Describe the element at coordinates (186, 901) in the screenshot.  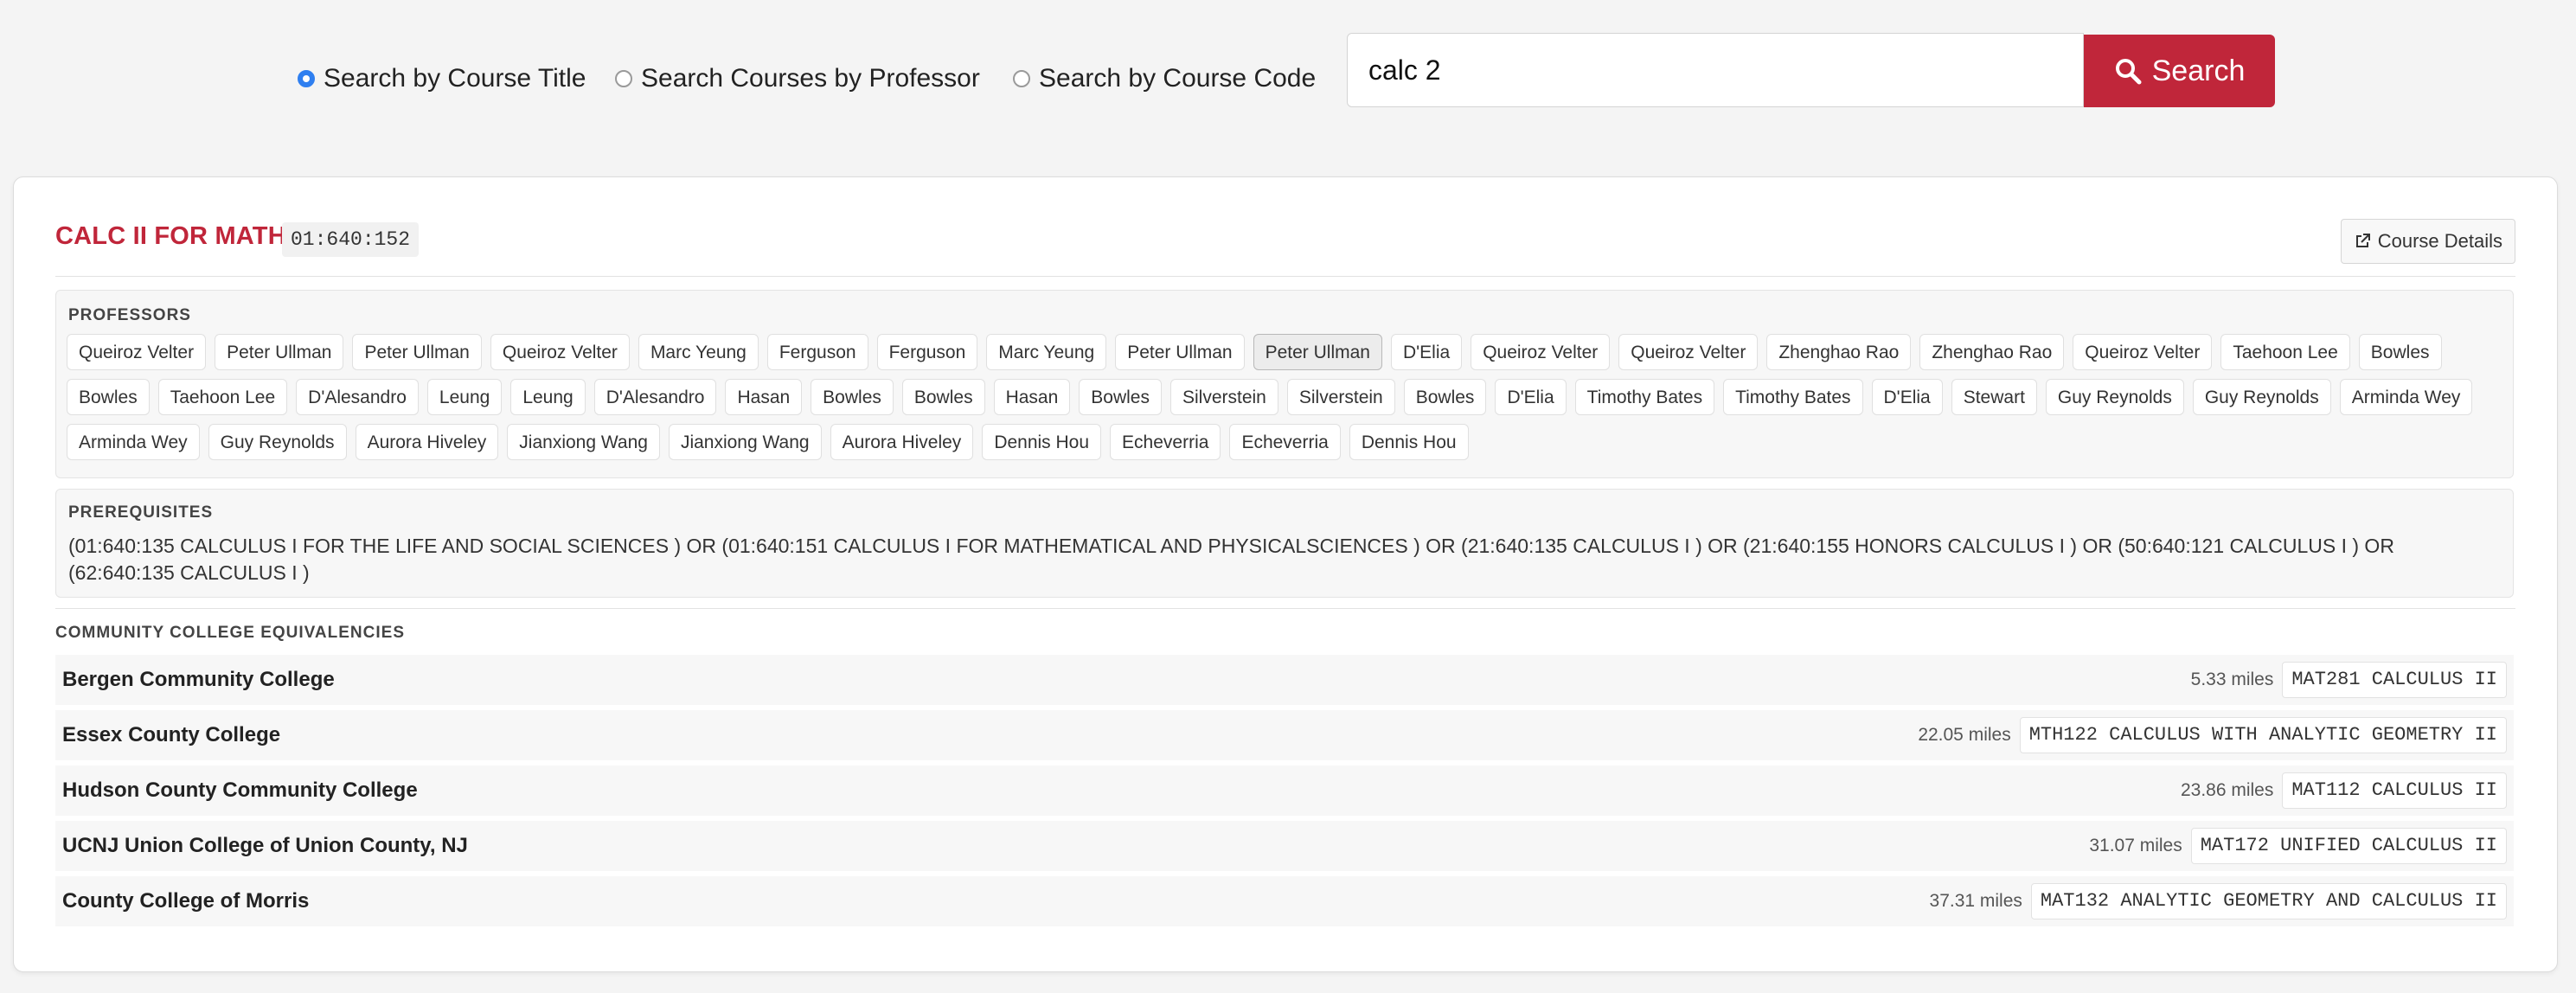
I see `college-name: County College of Morris` at that location.